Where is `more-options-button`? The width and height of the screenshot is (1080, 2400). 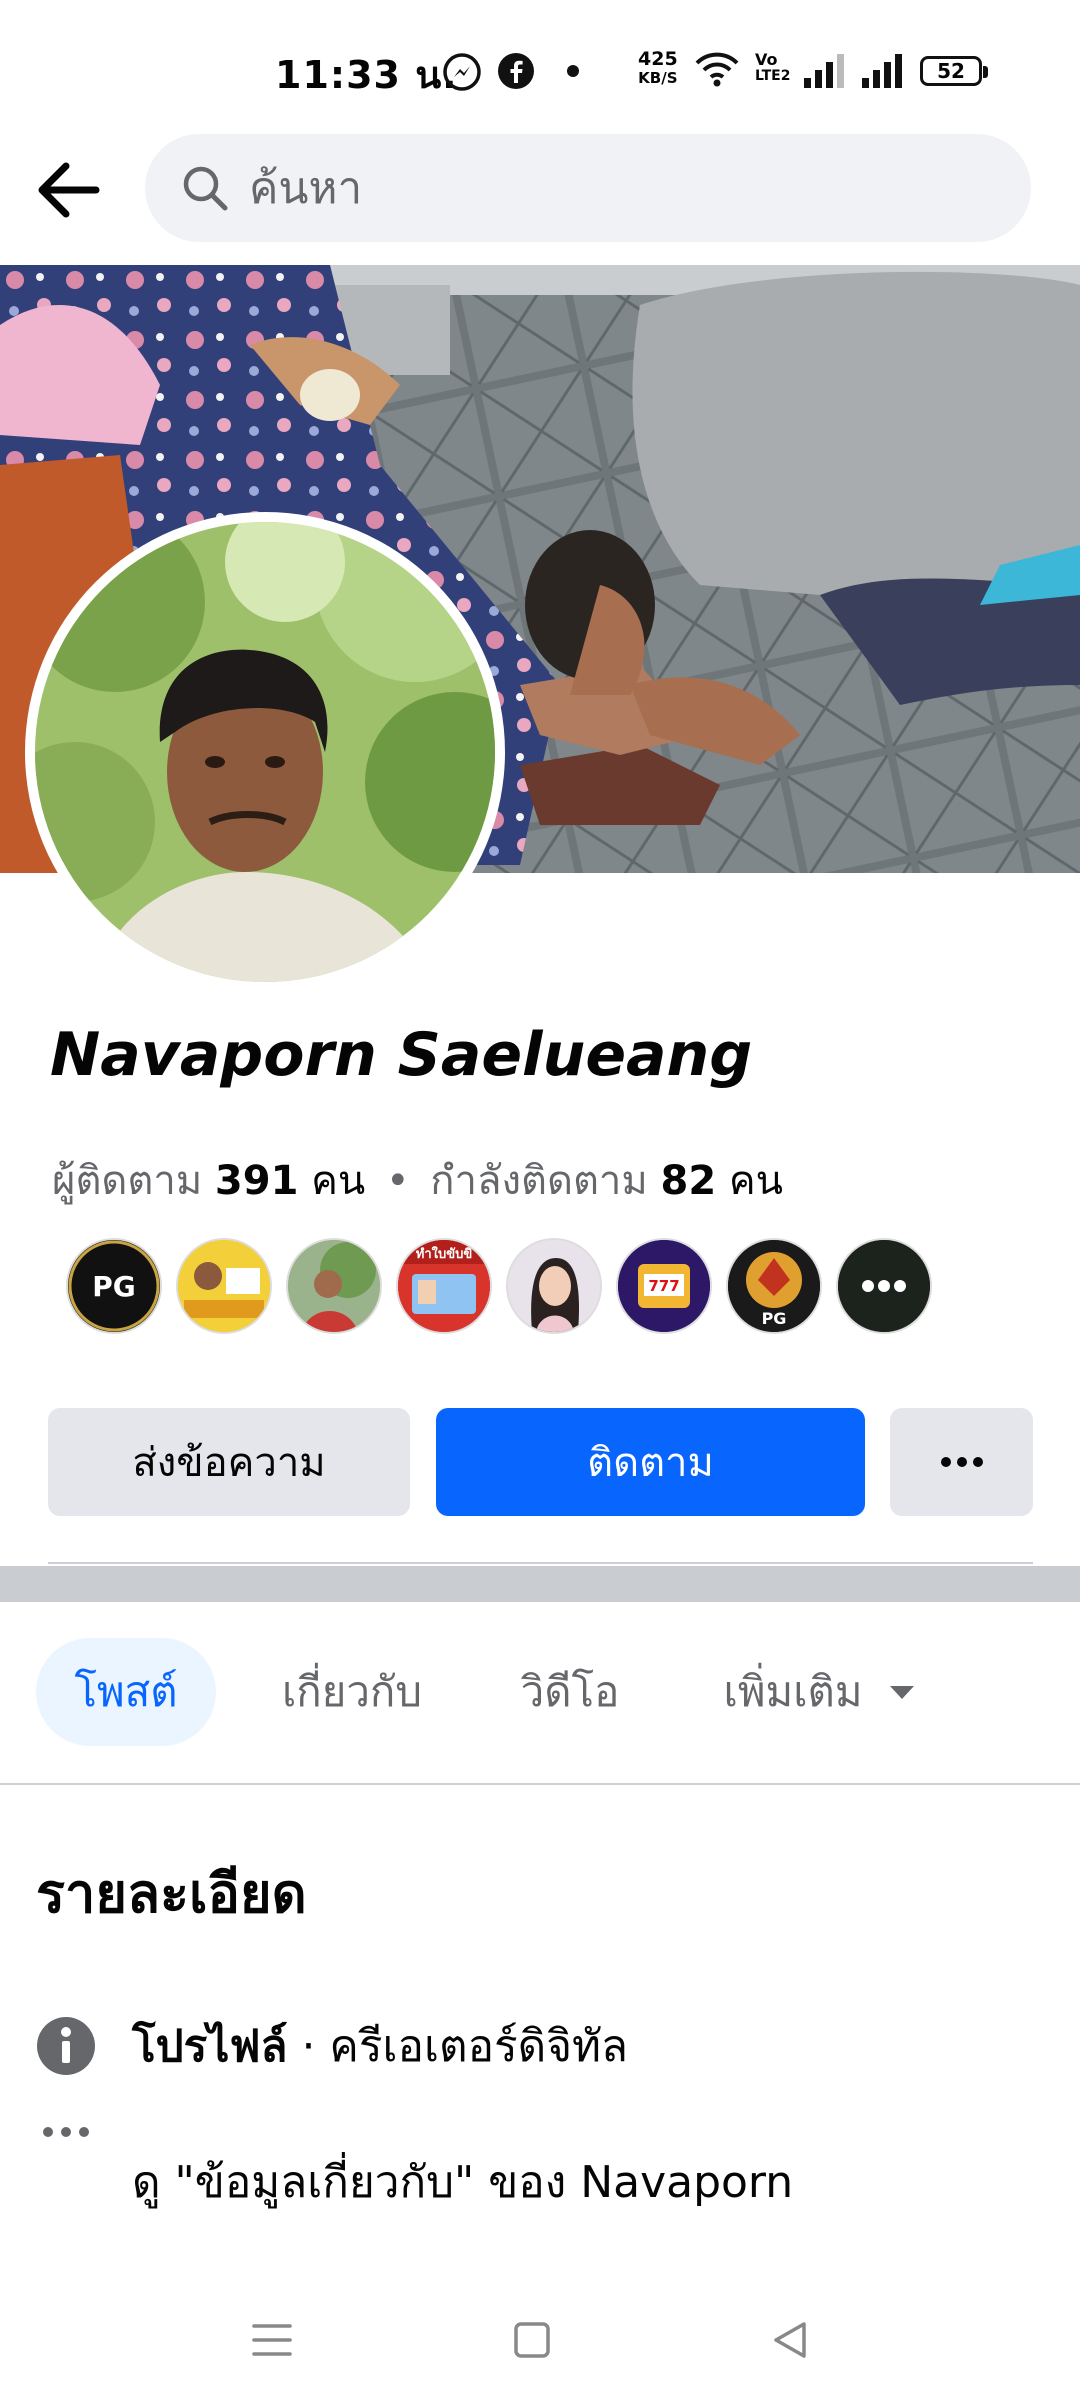 more-options-button is located at coordinates (961, 1462).